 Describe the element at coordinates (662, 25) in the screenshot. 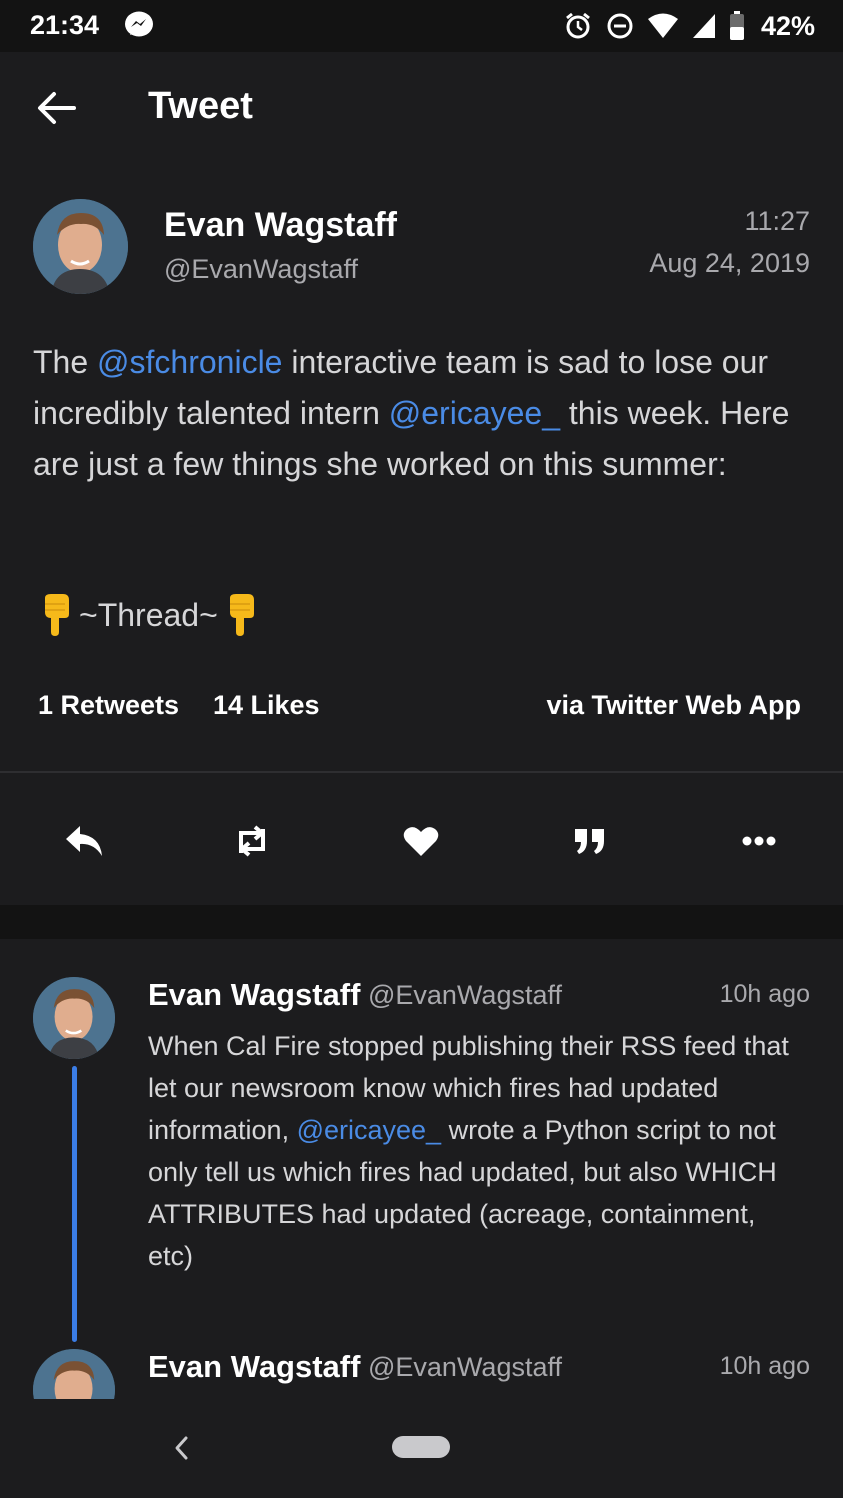

I see `wifi-icon` at that location.